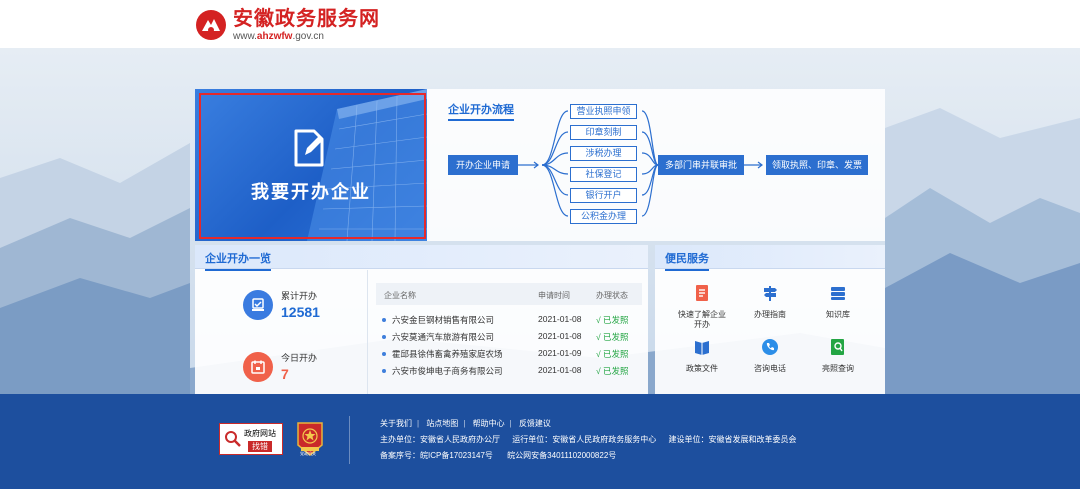 The width and height of the screenshot is (1080, 489). What do you see at coordinates (509, 353) in the screenshot?
I see `table-row: 霍邱县徐伟畜禽养殖家庭农场 2021-01-09 √ 已发照` at bounding box center [509, 353].